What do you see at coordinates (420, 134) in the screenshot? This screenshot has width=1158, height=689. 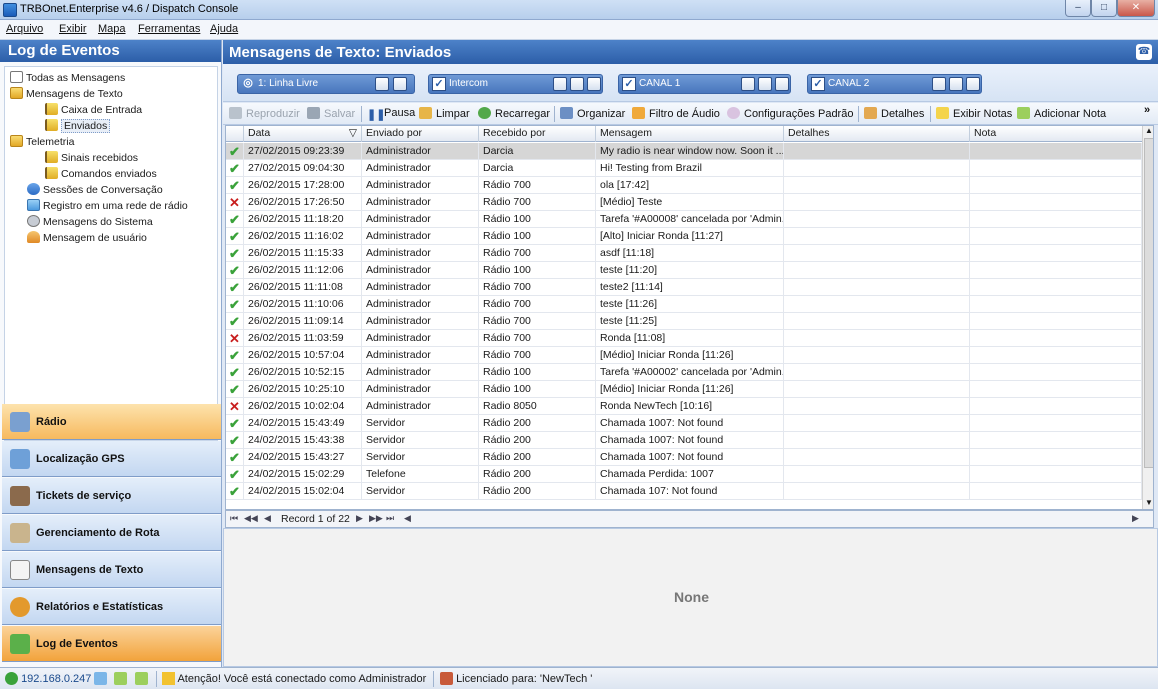 I see `column-header-enviado-por: Enviado por` at bounding box center [420, 134].